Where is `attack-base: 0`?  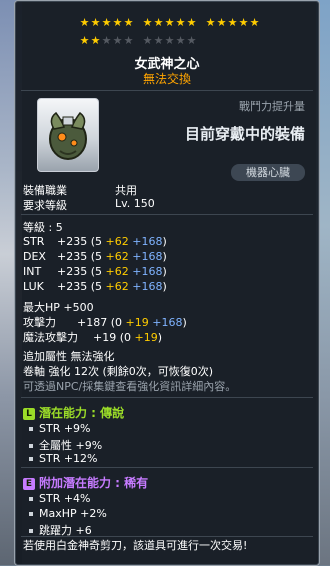
attack-base: 0 is located at coordinates (119, 322).